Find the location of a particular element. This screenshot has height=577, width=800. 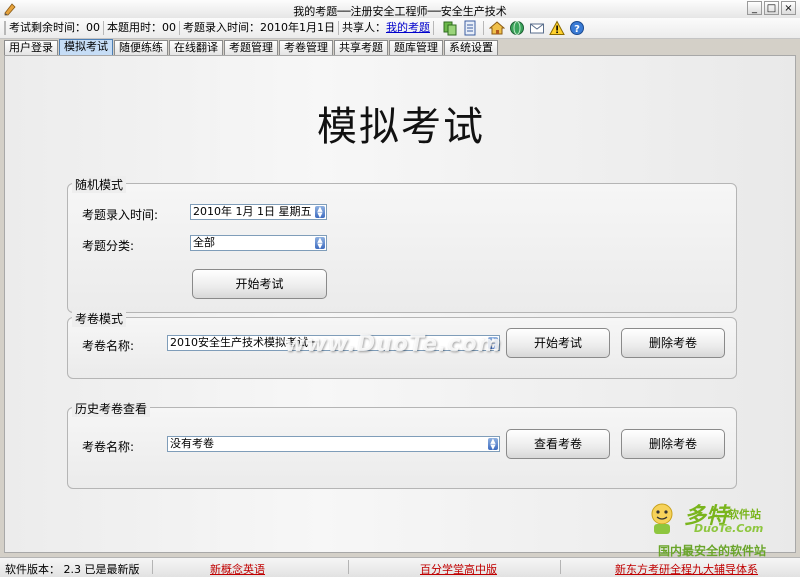

footer-link-high-school: 百分学堂高中版 is located at coordinates (458, 569).